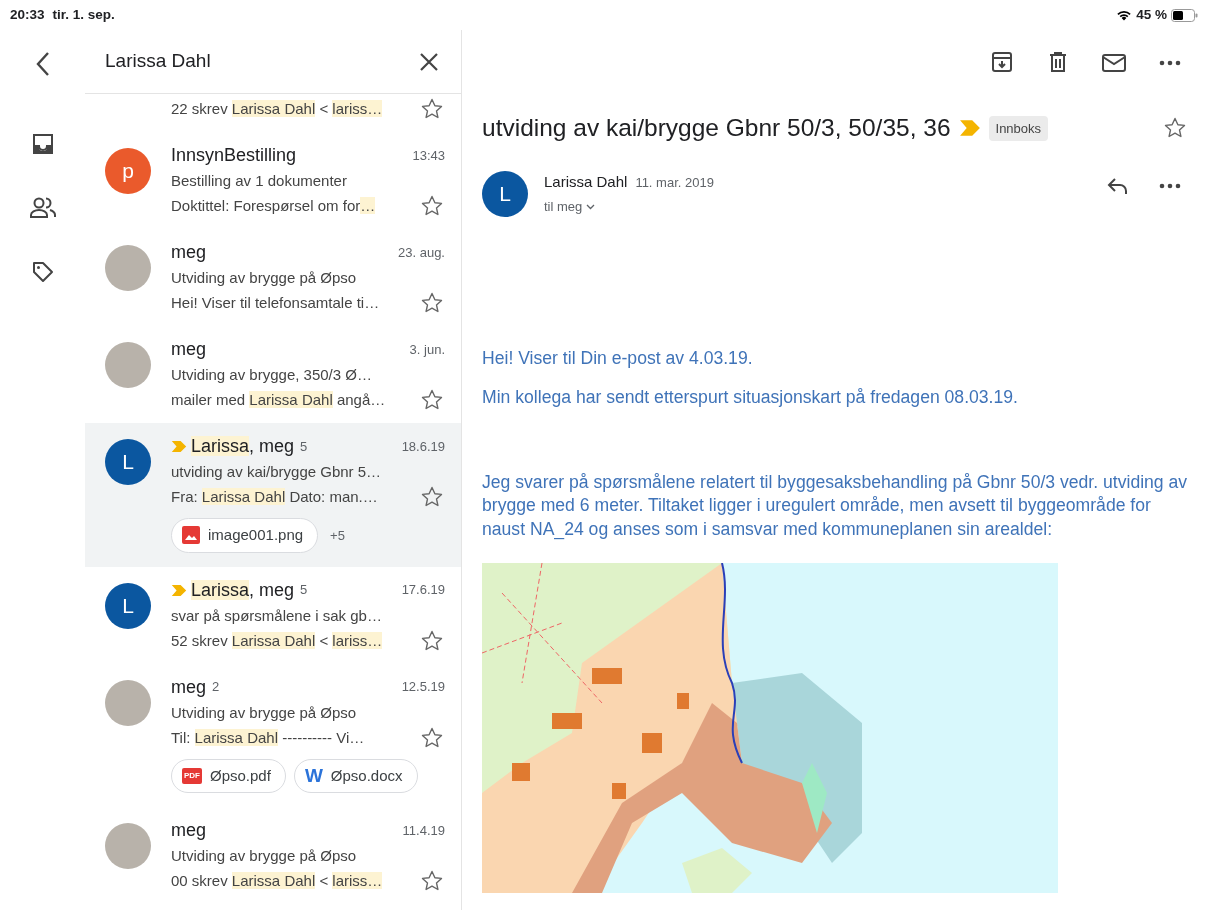  I want to click on attachment-chip: W Øpso.docx, so click(355, 775).